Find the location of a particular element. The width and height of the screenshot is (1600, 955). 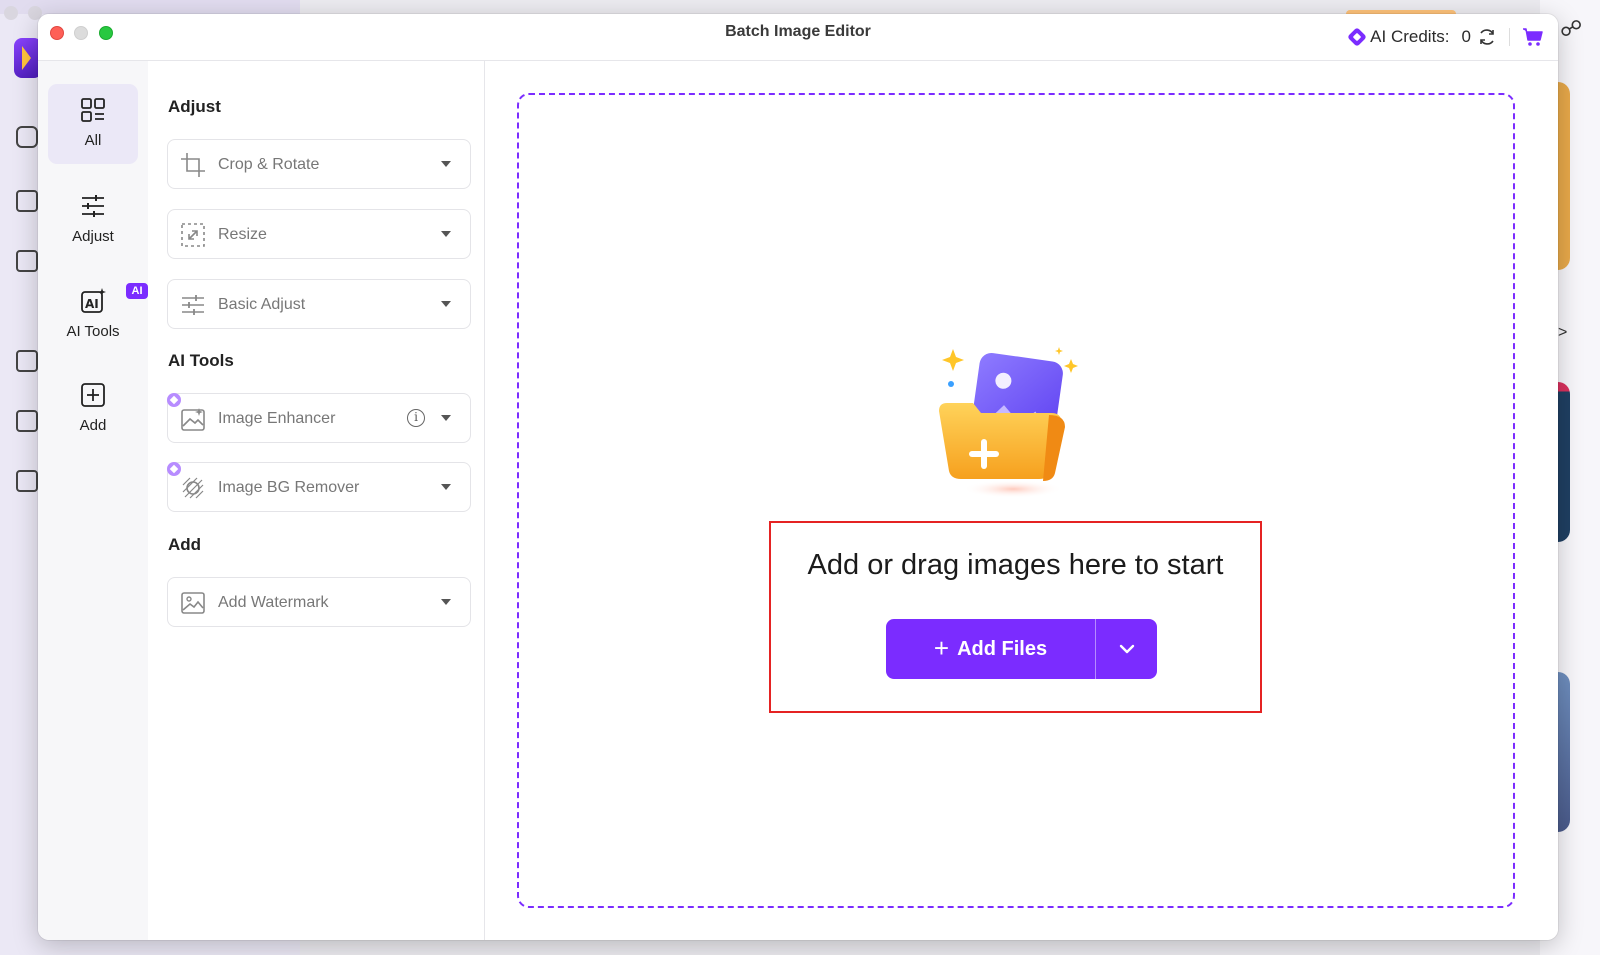

page-icon is located at coordinates (27, 421).